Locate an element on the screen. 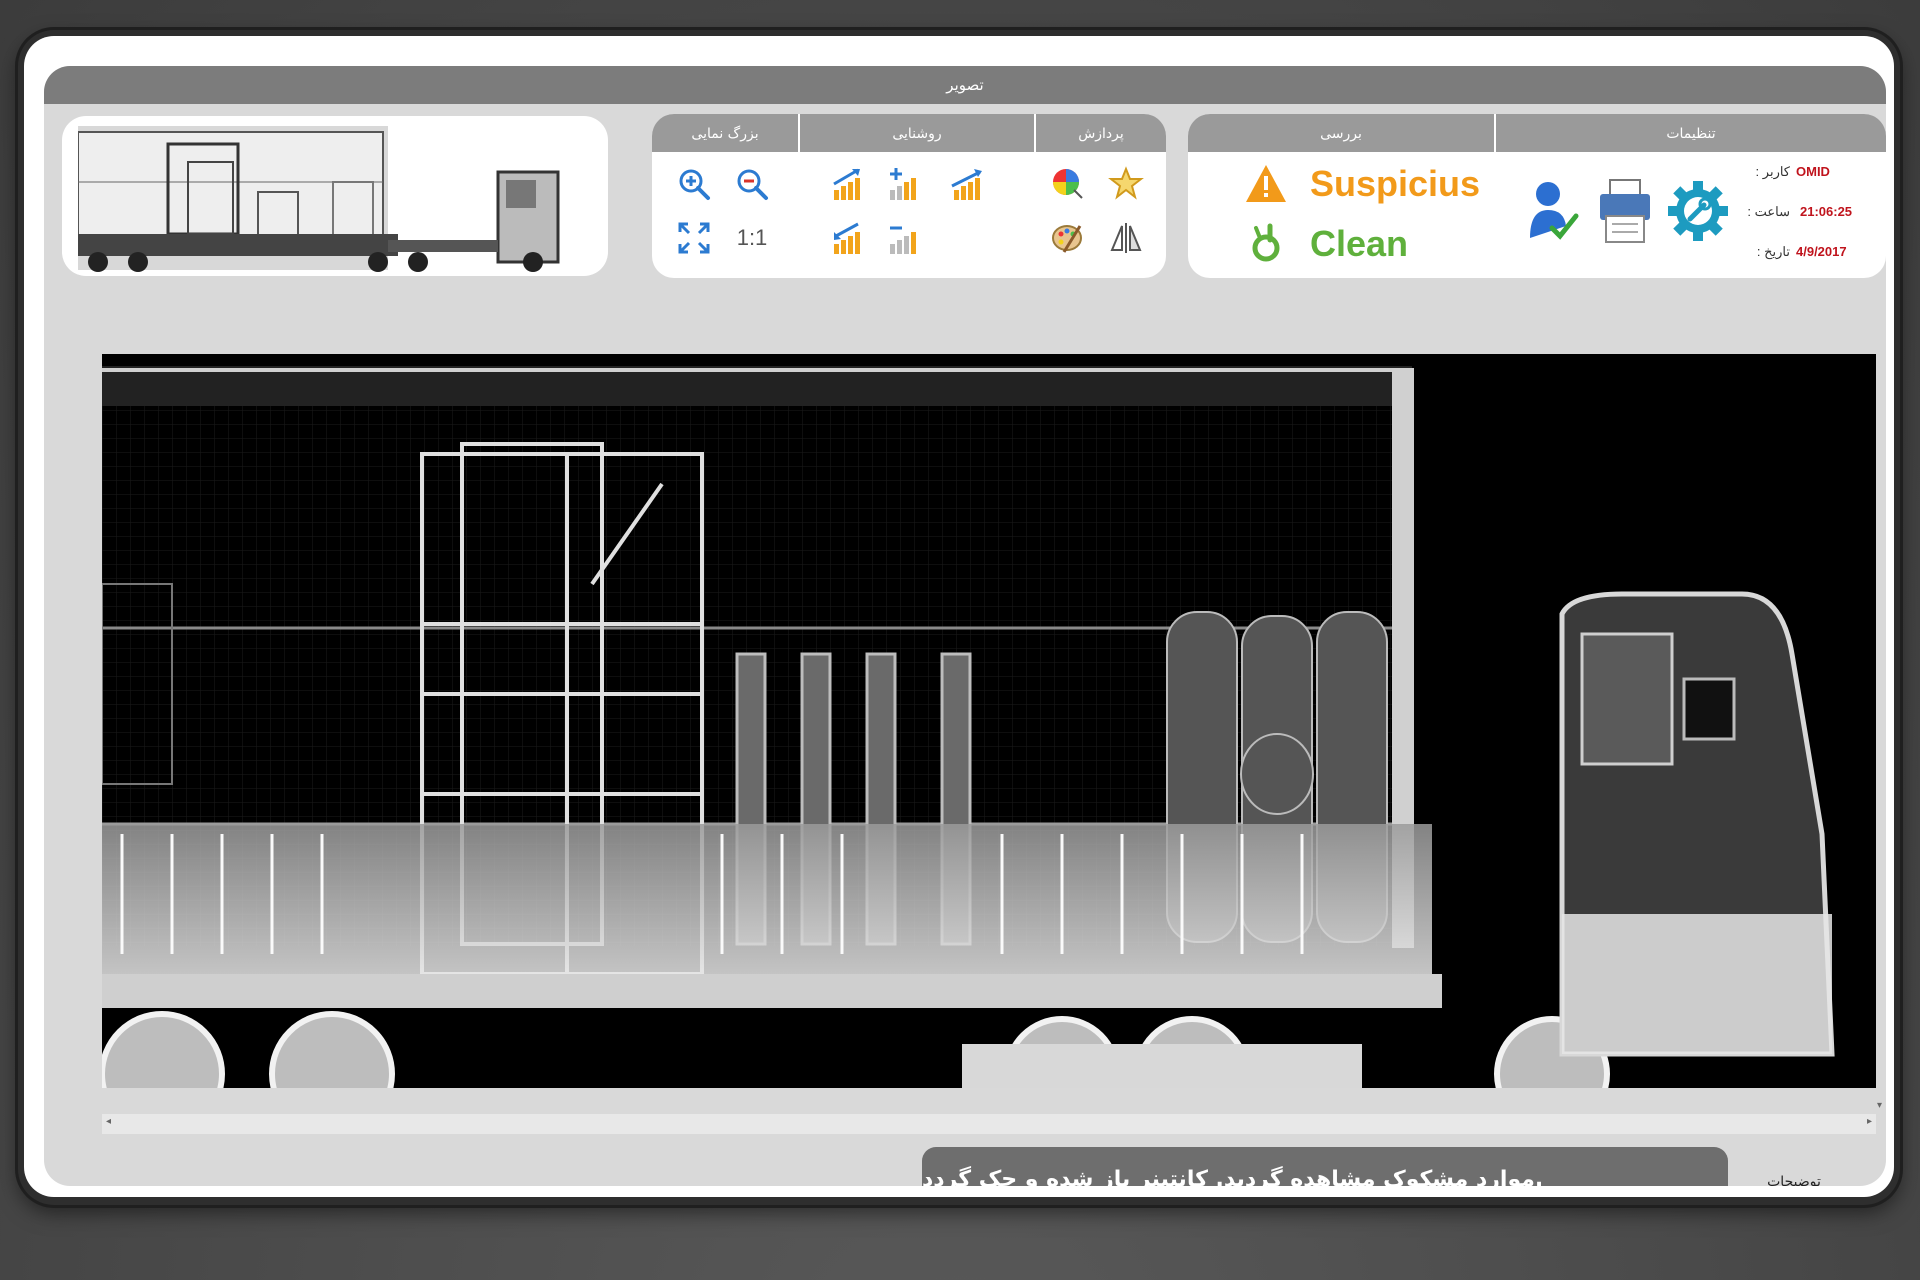 This screenshot has height=1280, width=1920. time-value: 21:06:25 is located at coordinates (1826, 211).